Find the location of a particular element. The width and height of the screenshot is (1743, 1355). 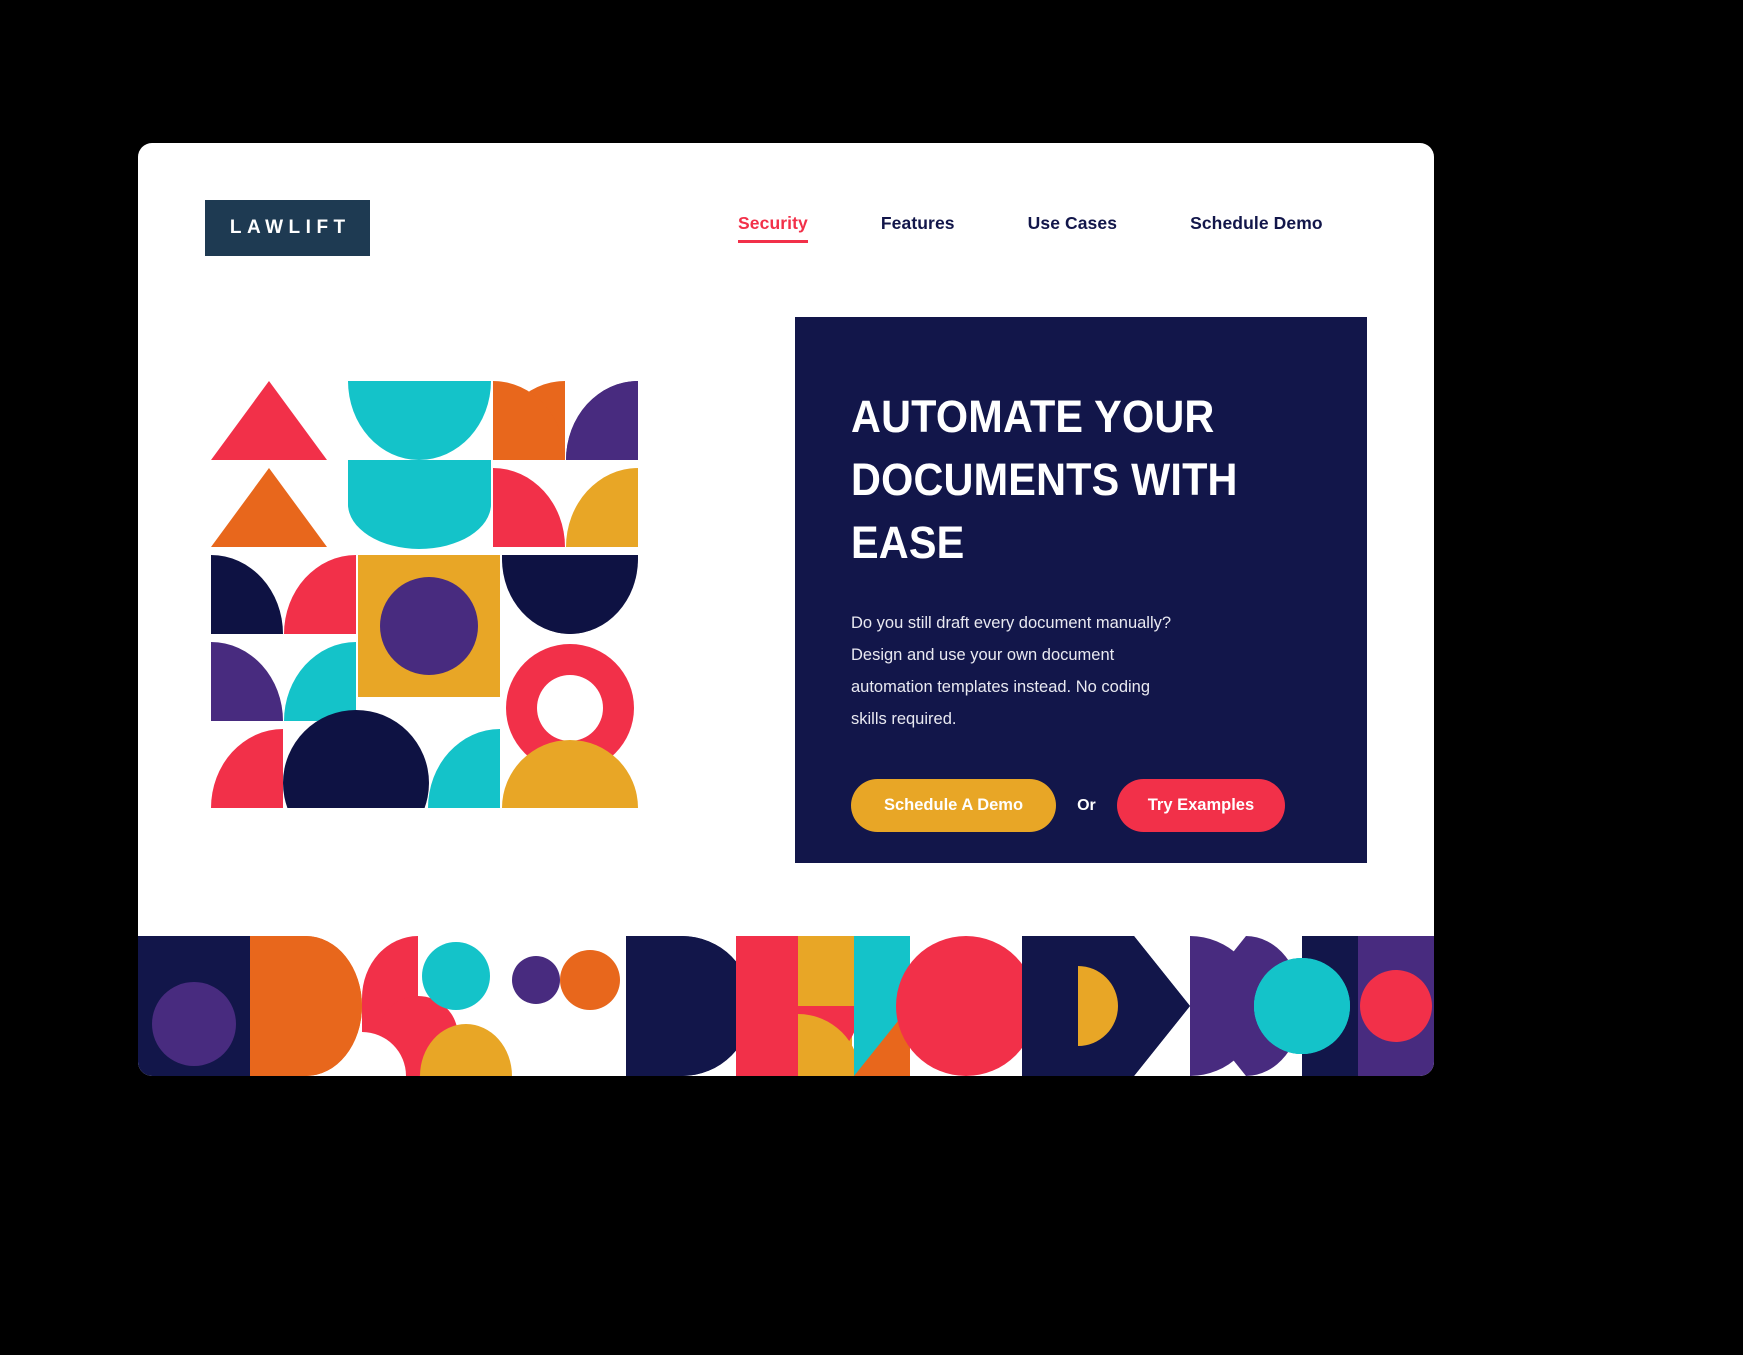

hero-geometric-artwork is located at coordinates (421, 614).